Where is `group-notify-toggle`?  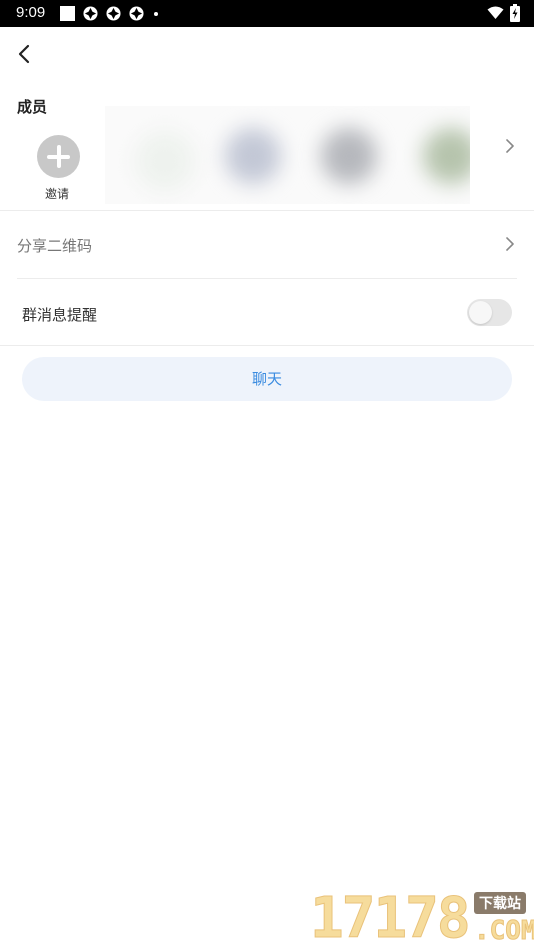 group-notify-toggle is located at coordinates (489, 312).